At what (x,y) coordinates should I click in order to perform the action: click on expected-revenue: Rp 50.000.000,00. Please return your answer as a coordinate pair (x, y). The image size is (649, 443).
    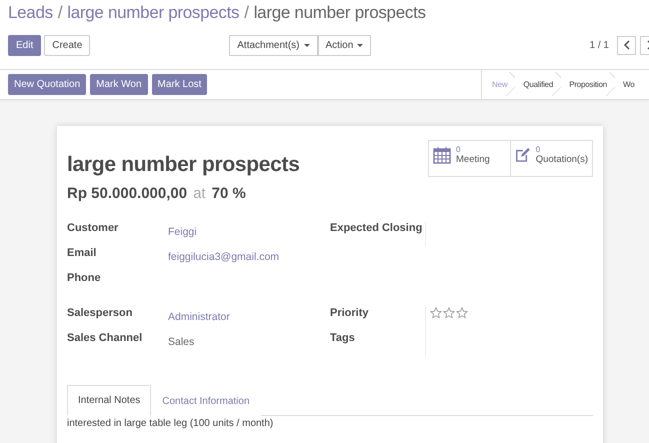
    Looking at the image, I should click on (127, 193).